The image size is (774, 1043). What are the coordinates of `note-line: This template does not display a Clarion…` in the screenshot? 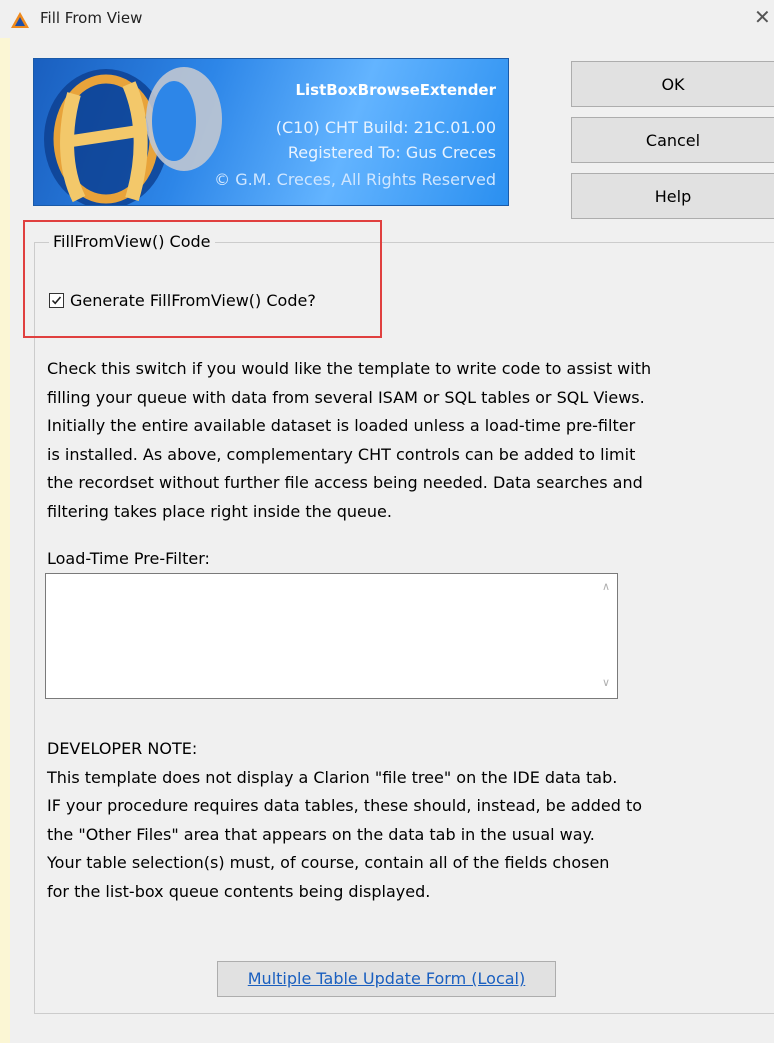 It's located at (332, 777).